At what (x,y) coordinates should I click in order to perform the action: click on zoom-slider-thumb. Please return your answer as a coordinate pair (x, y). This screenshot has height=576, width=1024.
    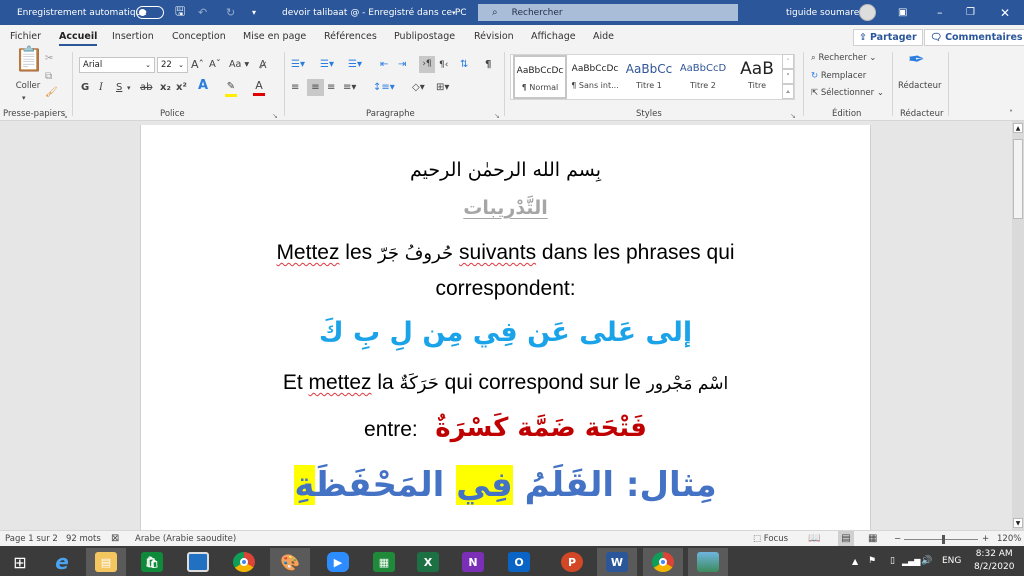
    Looking at the image, I should click on (943, 539).